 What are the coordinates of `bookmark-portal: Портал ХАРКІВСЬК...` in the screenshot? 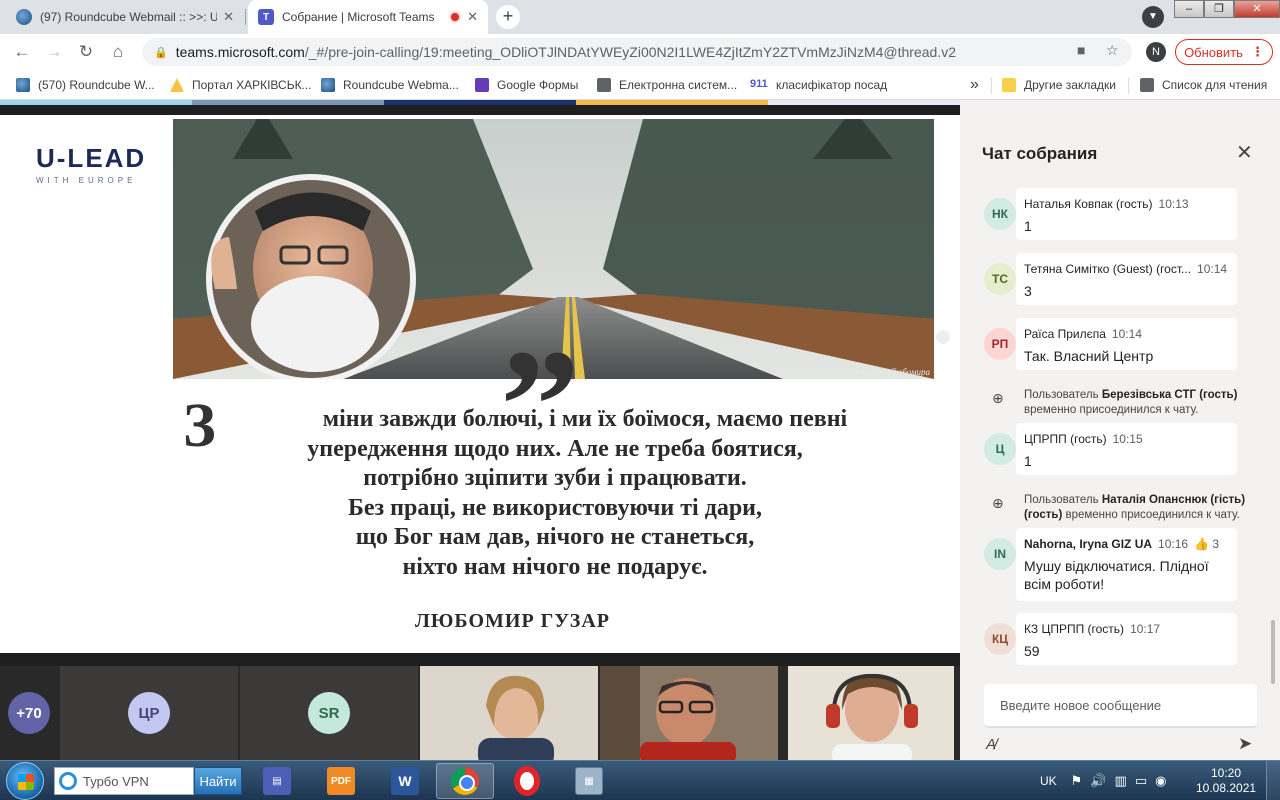 It's located at (241, 85).